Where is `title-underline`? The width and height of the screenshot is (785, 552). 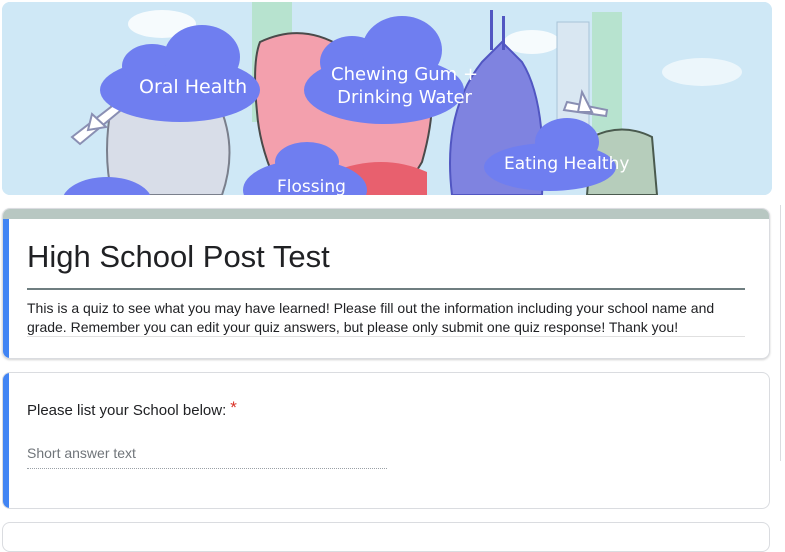 title-underline is located at coordinates (386, 289).